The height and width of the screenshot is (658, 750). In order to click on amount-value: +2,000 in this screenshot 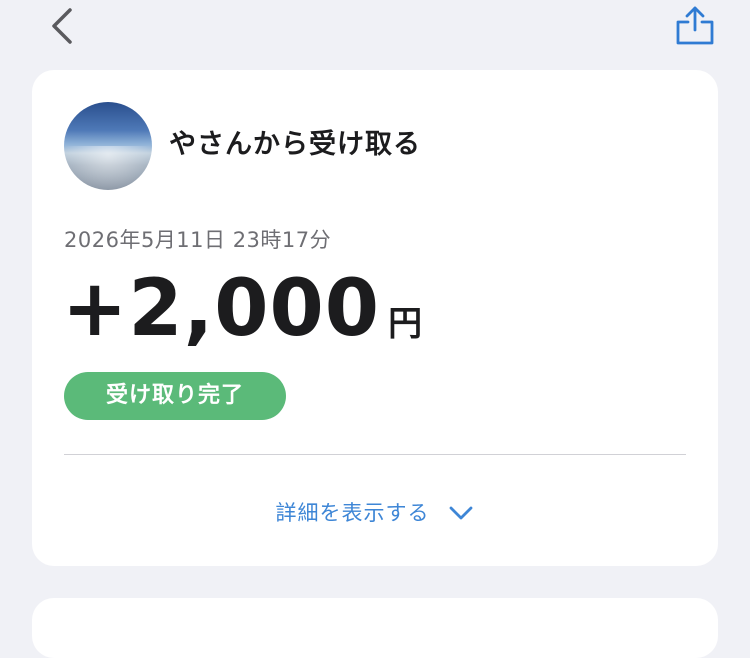, I will do `click(221, 309)`.